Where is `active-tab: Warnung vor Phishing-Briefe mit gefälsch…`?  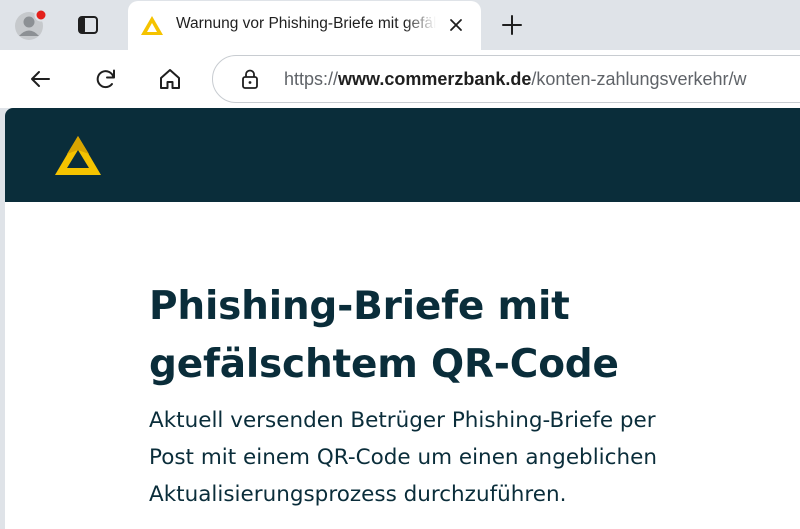 active-tab: Warnung vor Phishing-Briefe mit gefälsch… is located at coordinates (304, 25).